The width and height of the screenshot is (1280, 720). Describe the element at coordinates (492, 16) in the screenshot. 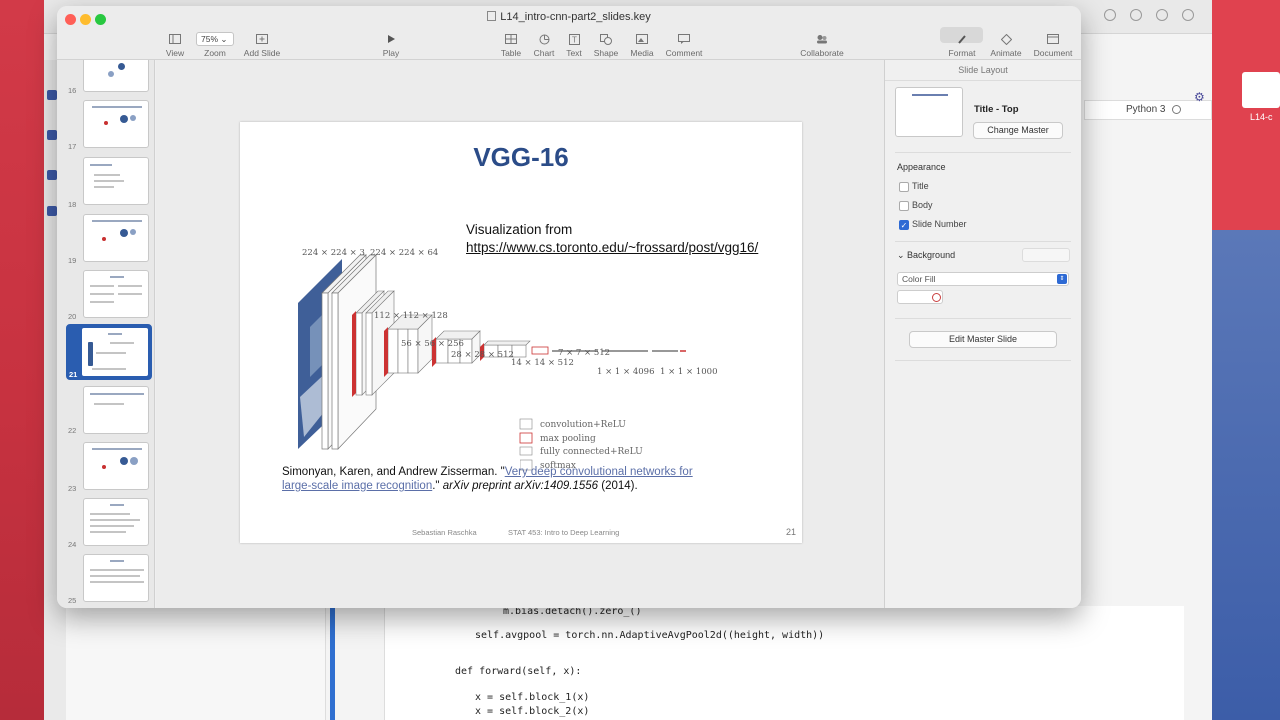

I see `document-icon` at that location.